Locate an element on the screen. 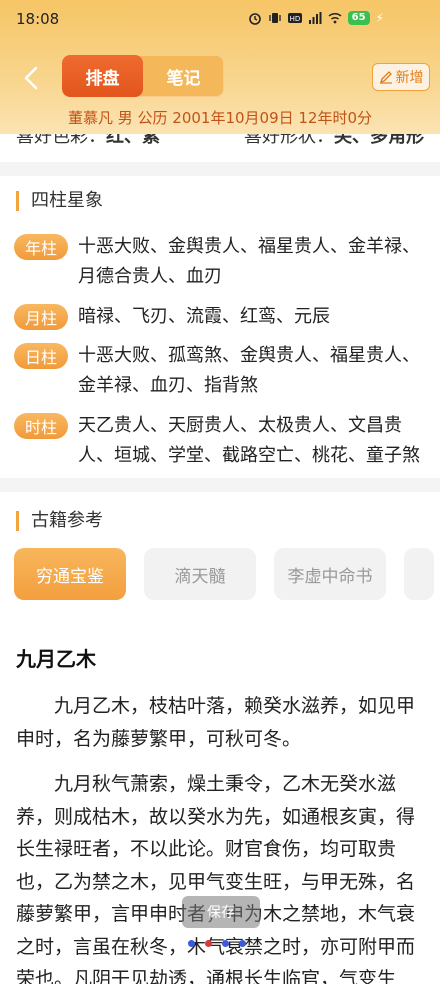 The width and height of the screenshot is (440, 984). back-arrow-icon is located at coordinates (32, 78).